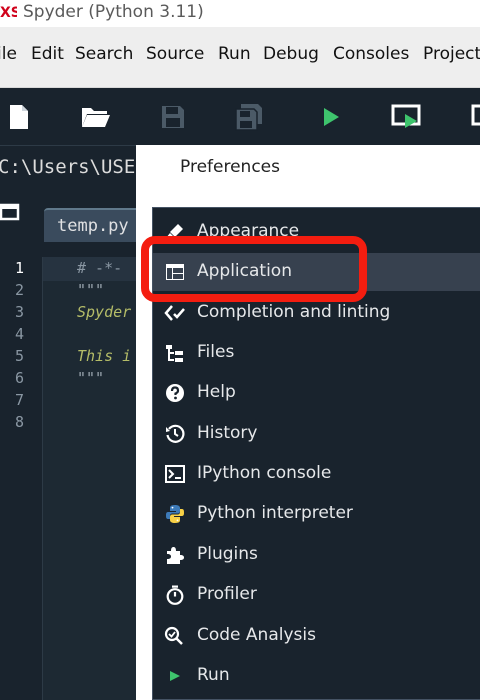  I want to click on pref-item-label: Run, so click(213, 675).